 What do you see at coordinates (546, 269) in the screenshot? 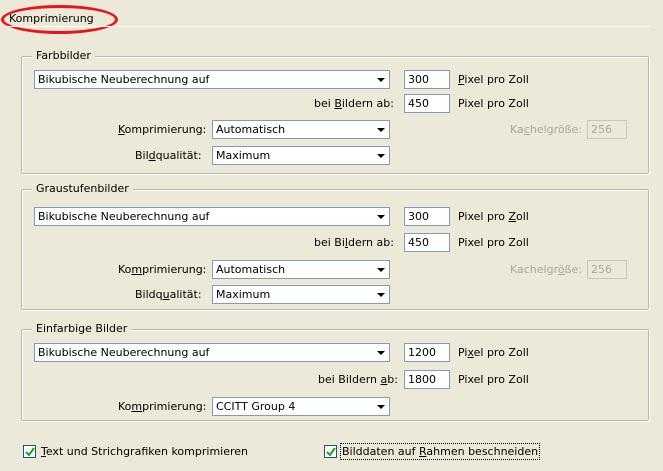
I see `grayscale-tile-size-label: Kachelgröße:` at bounding box center [546, 269].